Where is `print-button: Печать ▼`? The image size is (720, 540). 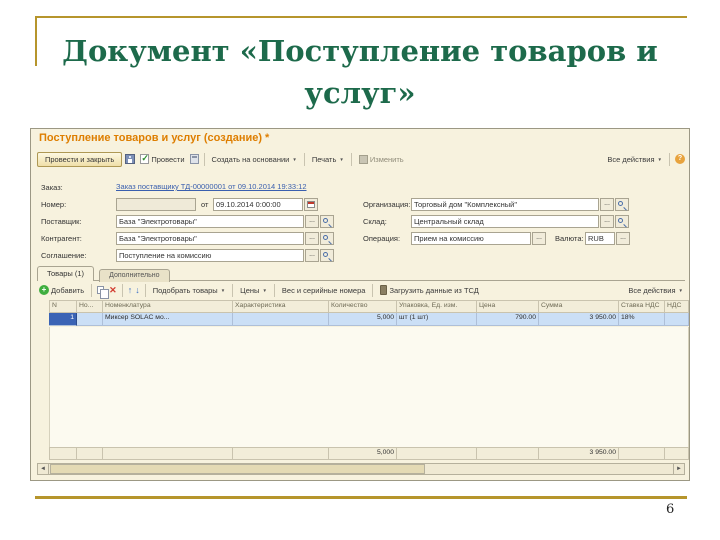
print-button: Печать ▼ is located at coordinates (328, 159).